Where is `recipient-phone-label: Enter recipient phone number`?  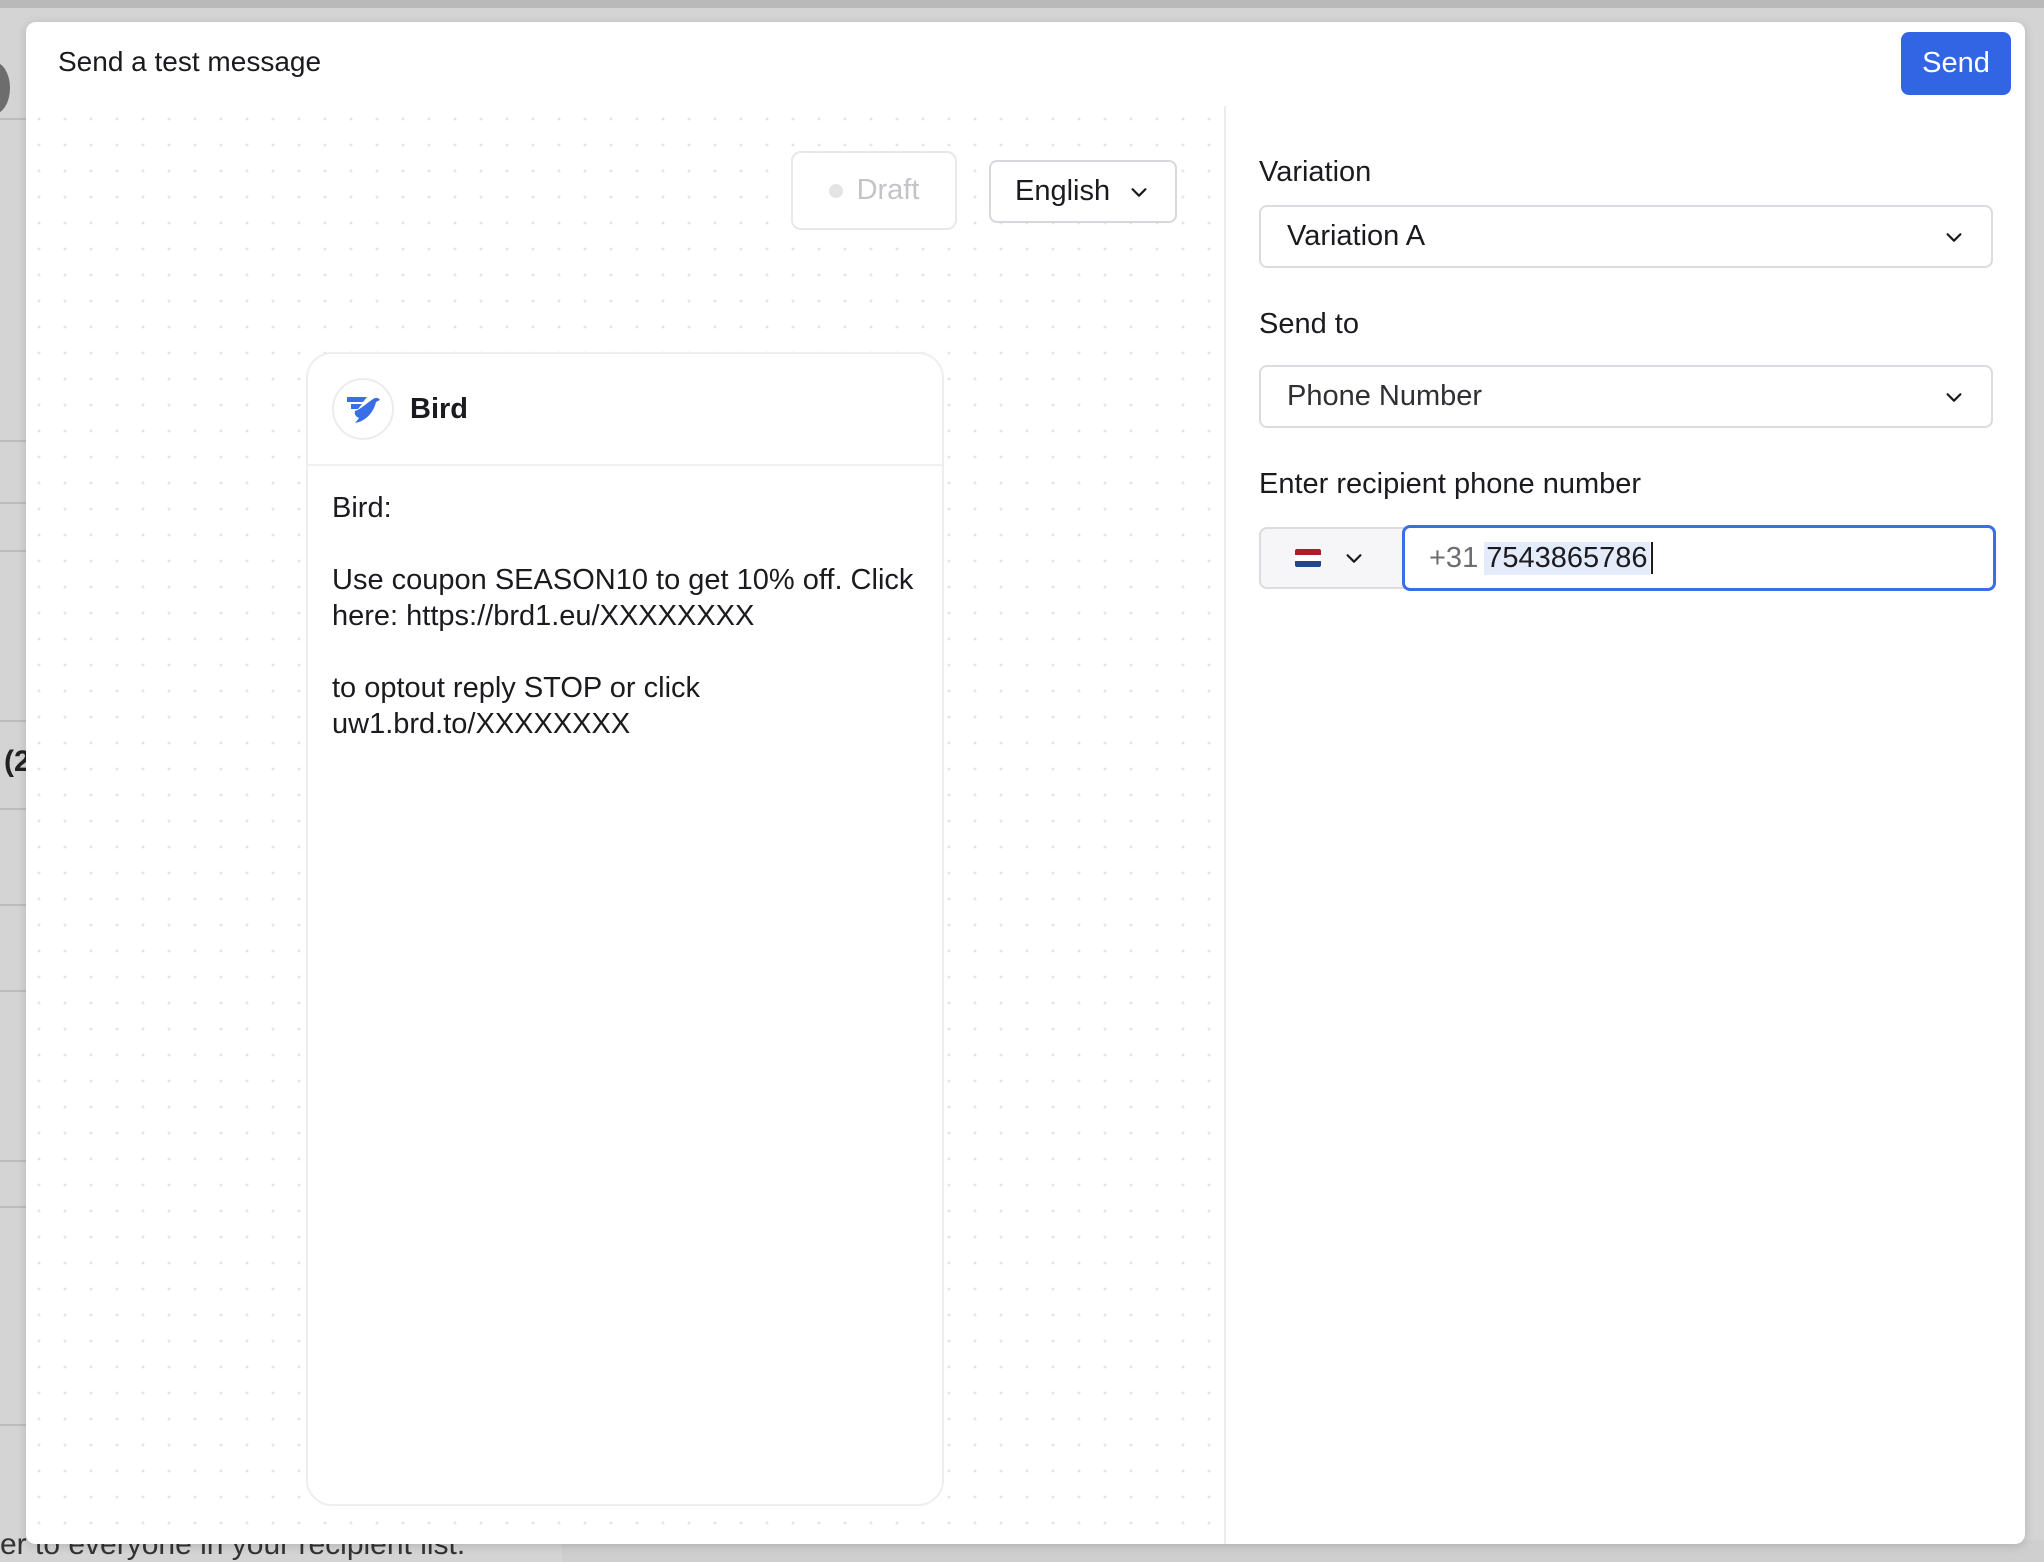 recipient-phone-label: Enter recipient phone number is located at coordinates (1450, 484).